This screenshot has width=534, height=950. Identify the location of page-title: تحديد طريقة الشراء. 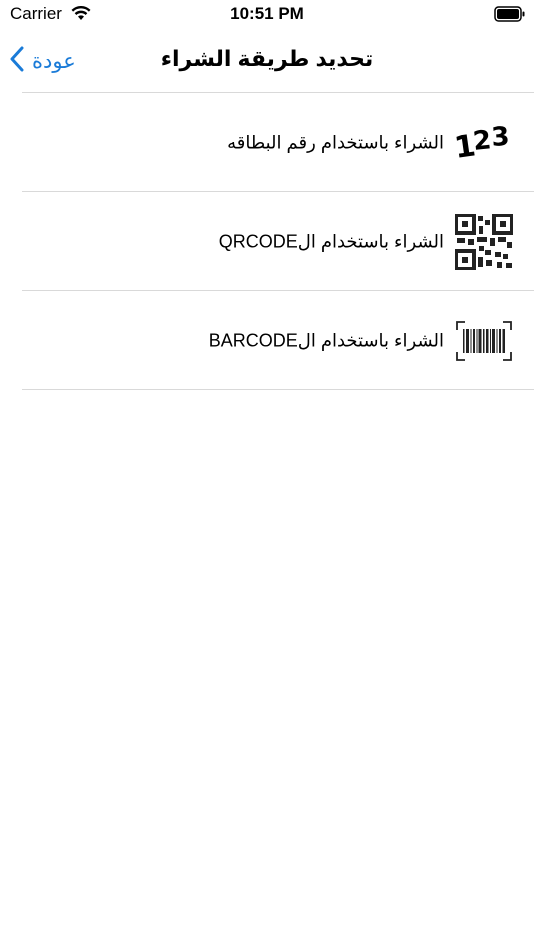
(267, 58).